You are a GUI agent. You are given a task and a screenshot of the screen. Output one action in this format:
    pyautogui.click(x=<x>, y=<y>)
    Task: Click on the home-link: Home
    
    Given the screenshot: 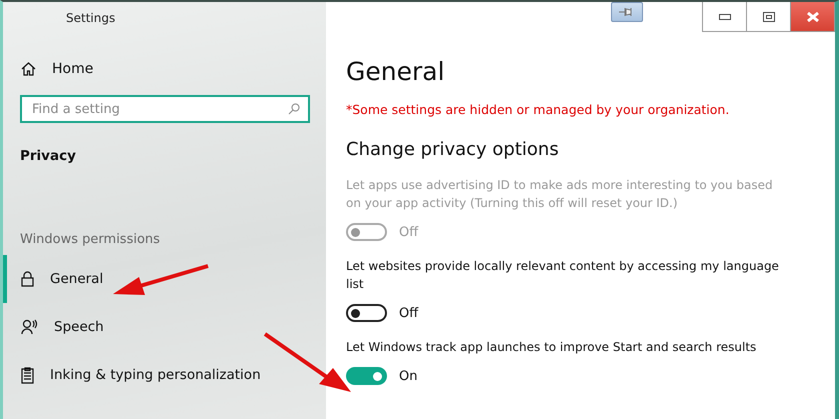 What is the action you would take?
    pyautogui.click(x=173, y=69)
    